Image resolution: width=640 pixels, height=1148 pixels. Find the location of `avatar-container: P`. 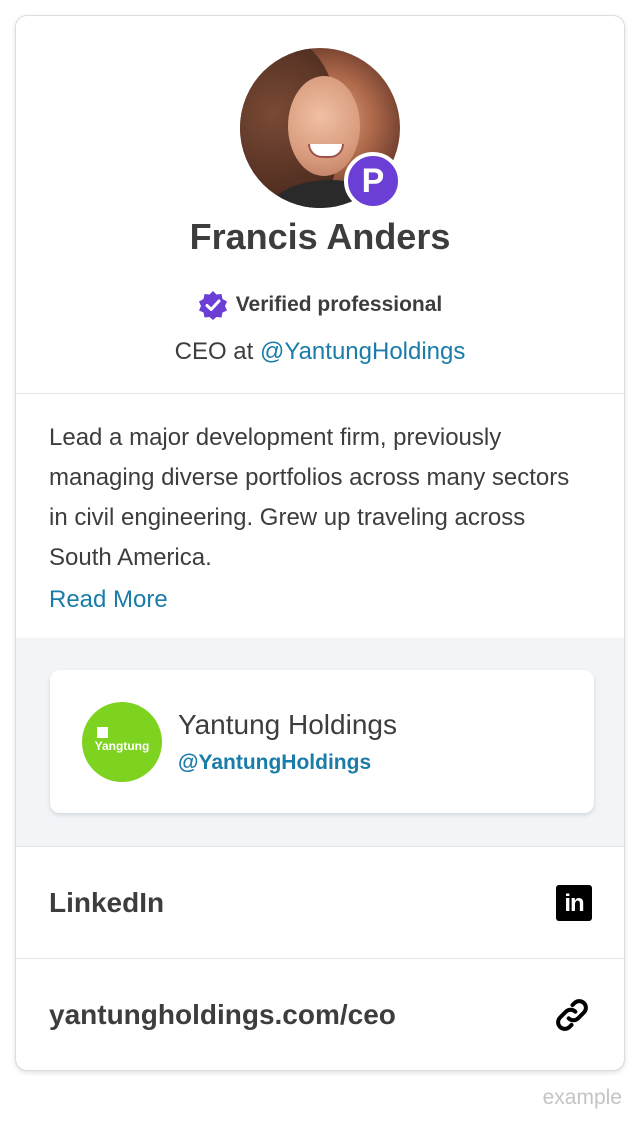

avatar-container: P is located at coordinates (321, 129).